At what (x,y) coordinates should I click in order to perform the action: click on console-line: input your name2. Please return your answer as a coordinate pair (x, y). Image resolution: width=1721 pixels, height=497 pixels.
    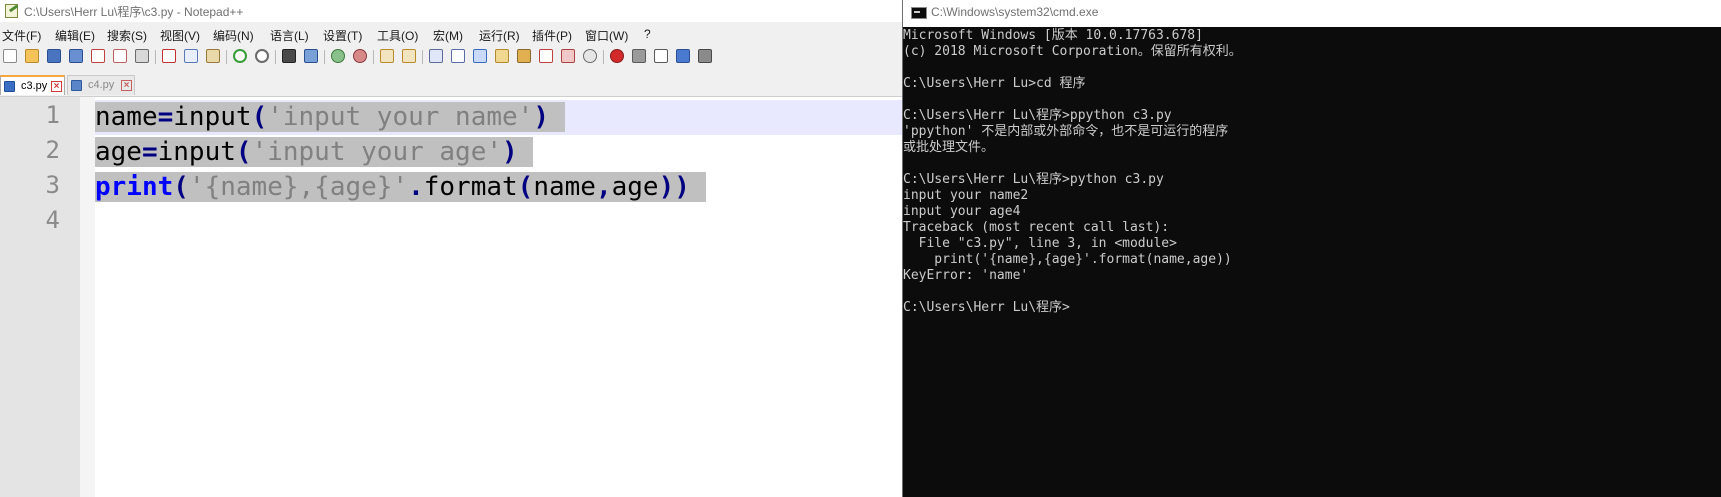
    Looking at the image, I should click on (966, 195).